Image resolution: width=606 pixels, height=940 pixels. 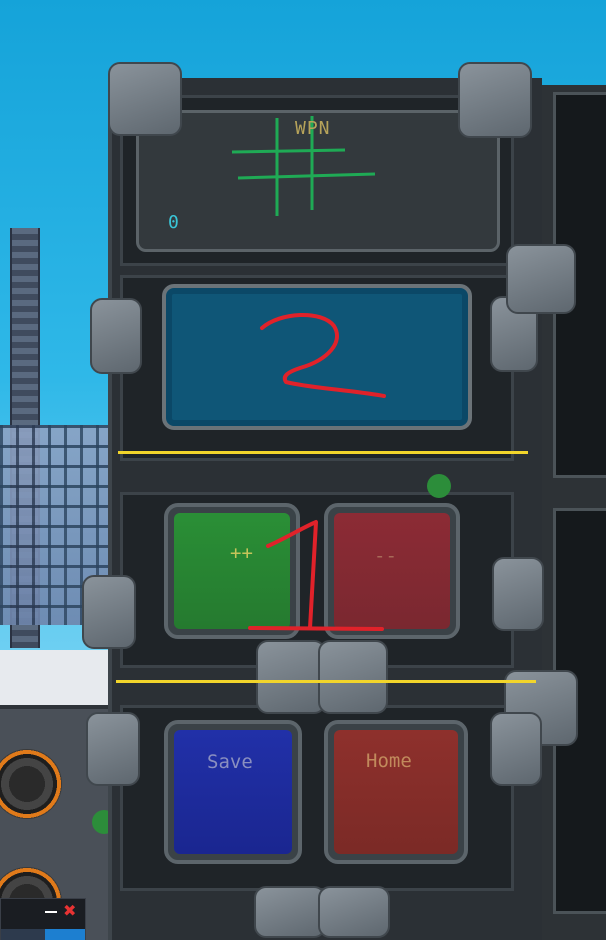 What do you see at coordinates (57, 680) in the screenshot?
I see `background-platform` at bounding box center [57, 680].